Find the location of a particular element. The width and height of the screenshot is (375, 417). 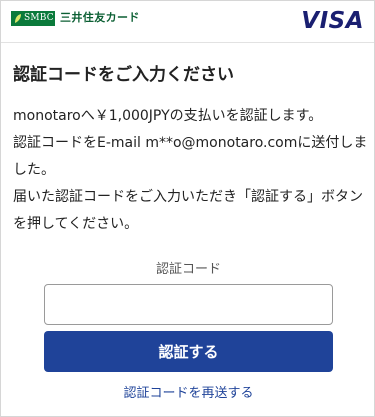

resend-code-link: 認証コードを再送する is located at coordinates (188, 394).